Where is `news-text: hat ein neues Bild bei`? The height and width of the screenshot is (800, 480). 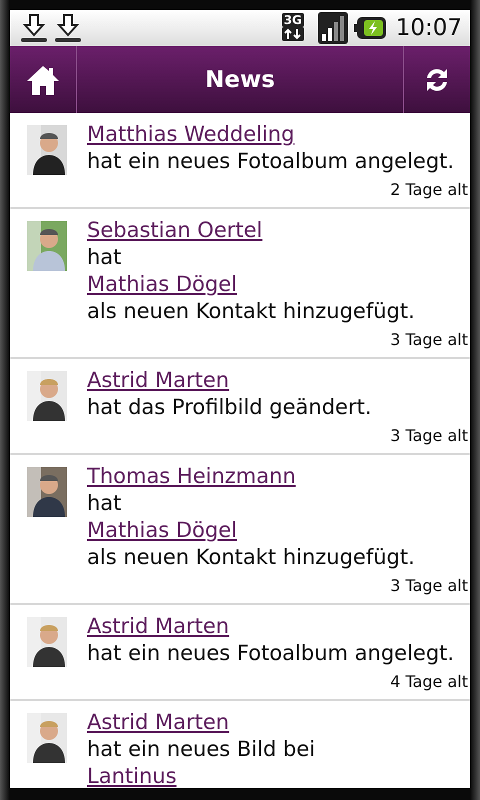 news-text: hat ein neues Bild bei is located at coordinates (201, 749).